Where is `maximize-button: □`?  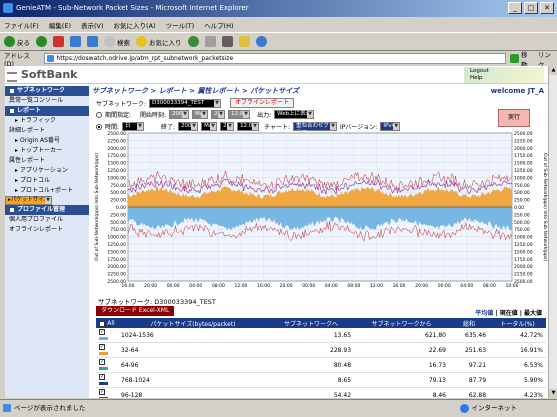
maximize-button: □ is located at coordinates (531, 8).